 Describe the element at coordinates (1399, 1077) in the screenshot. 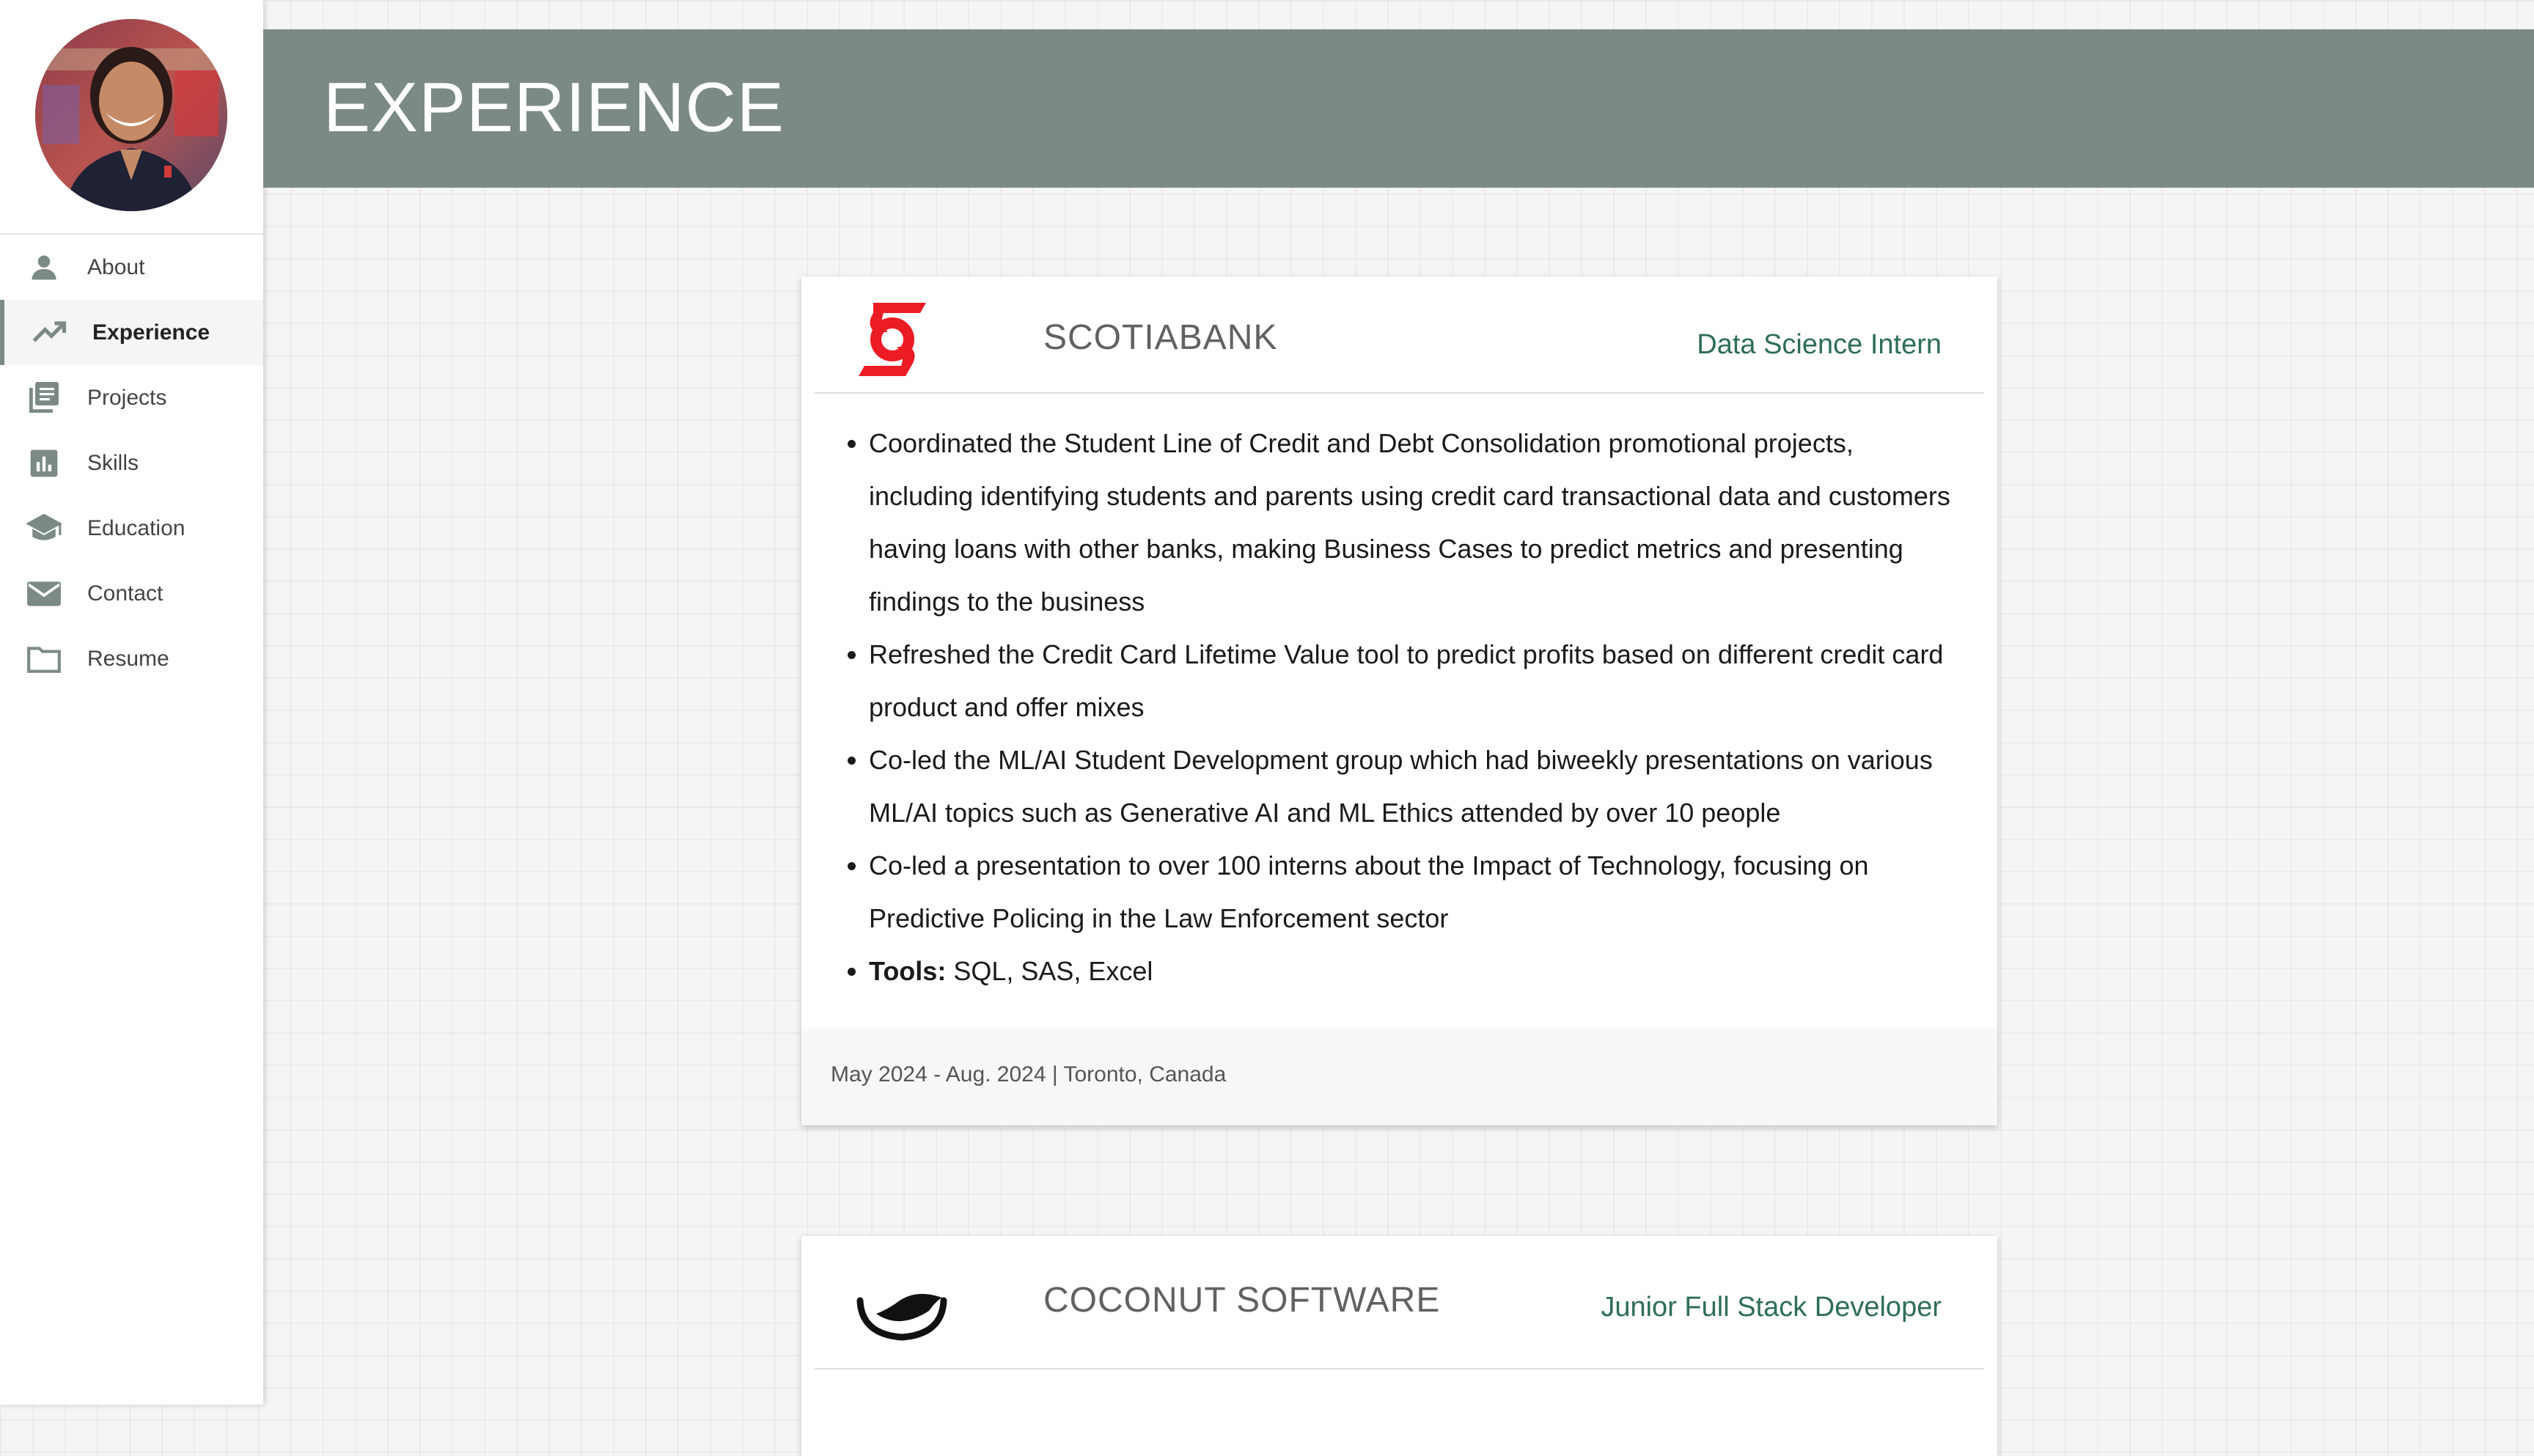

I see `card-footer: May 2024 - Aug. 2024 | Toronto, Canada` at that location.